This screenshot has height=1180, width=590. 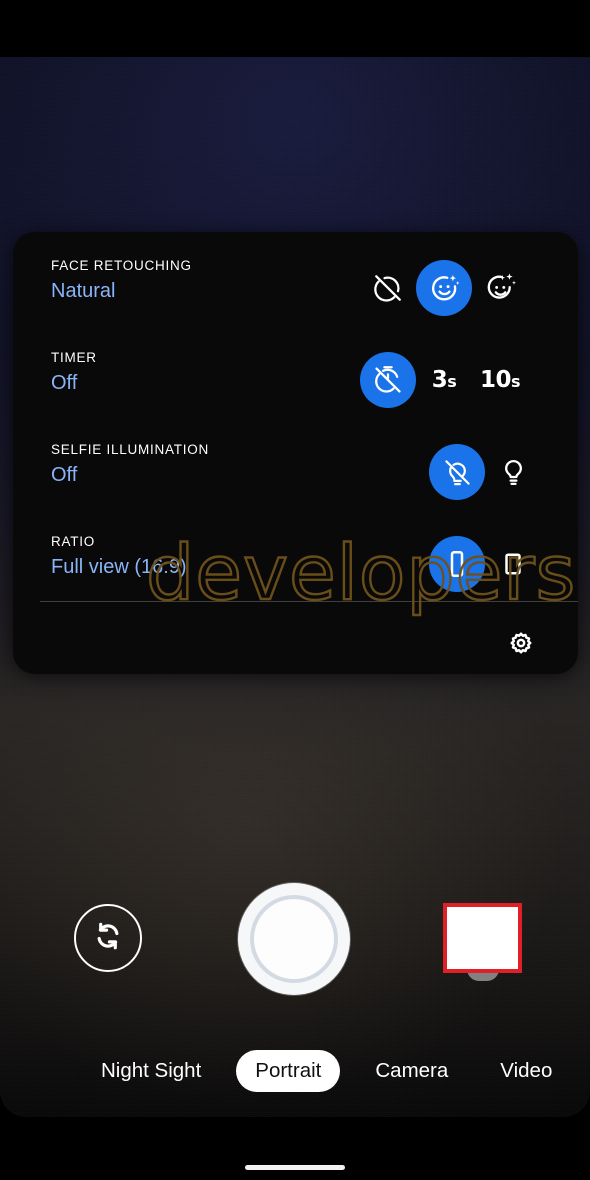 I want to click on option-timer-off, so click(x=388, y=380).